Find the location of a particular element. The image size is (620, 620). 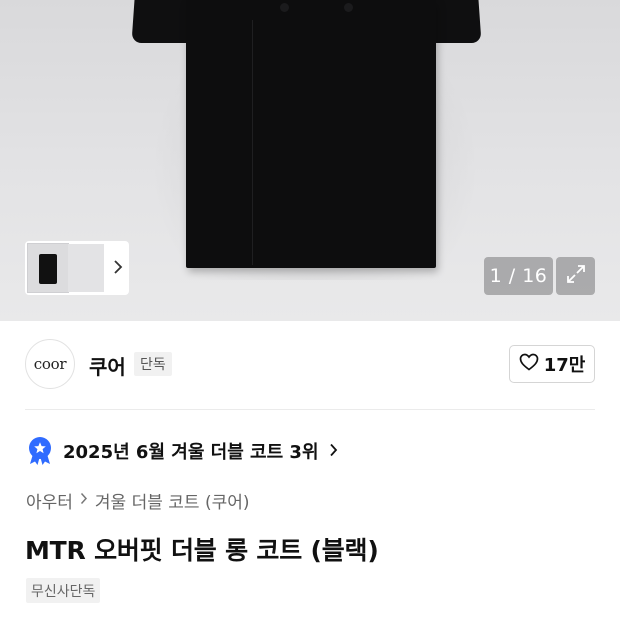

ranking-link: 2025년 6월 겨울 더블 코트 3위 is located at coordinates (182, 451).